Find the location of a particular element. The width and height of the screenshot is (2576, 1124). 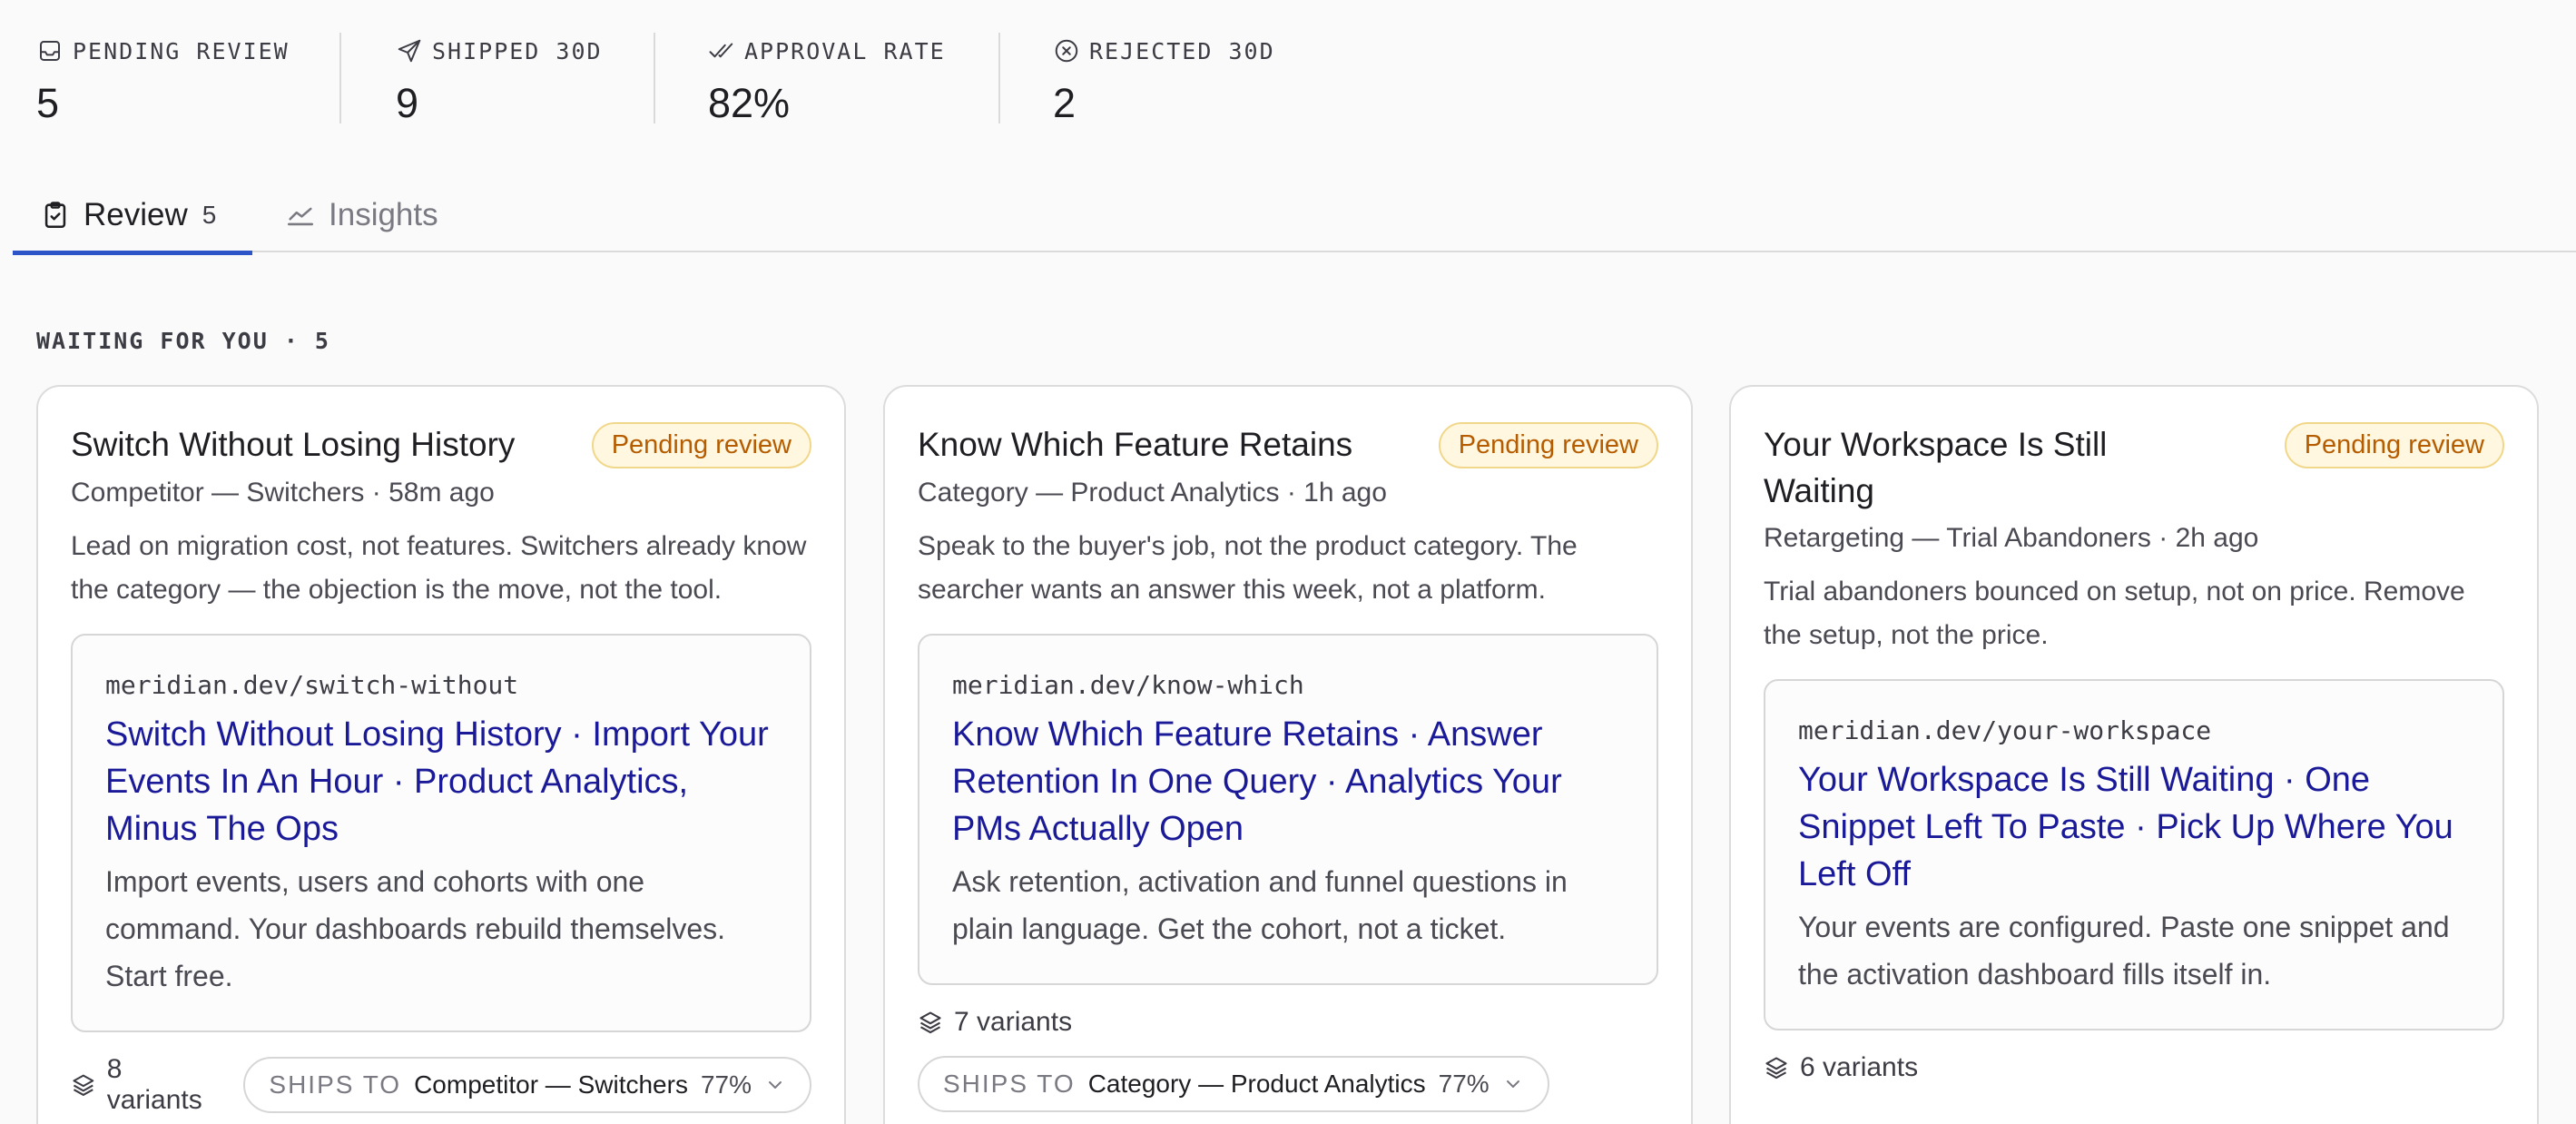

clipboard-check-icon is located at coordinates (55, 215).